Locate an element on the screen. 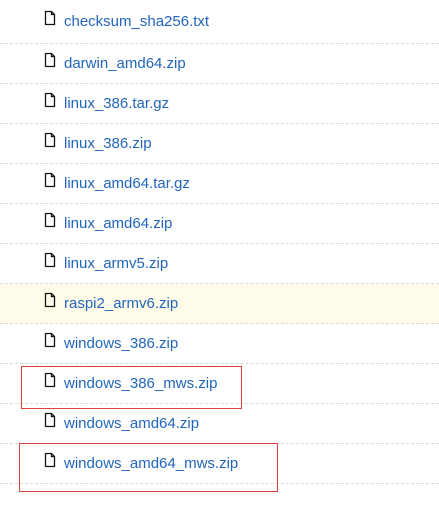 This screenshot has width=439, height=516. file-row: checksum_sha256.txt is located at coordinates (219, 22).